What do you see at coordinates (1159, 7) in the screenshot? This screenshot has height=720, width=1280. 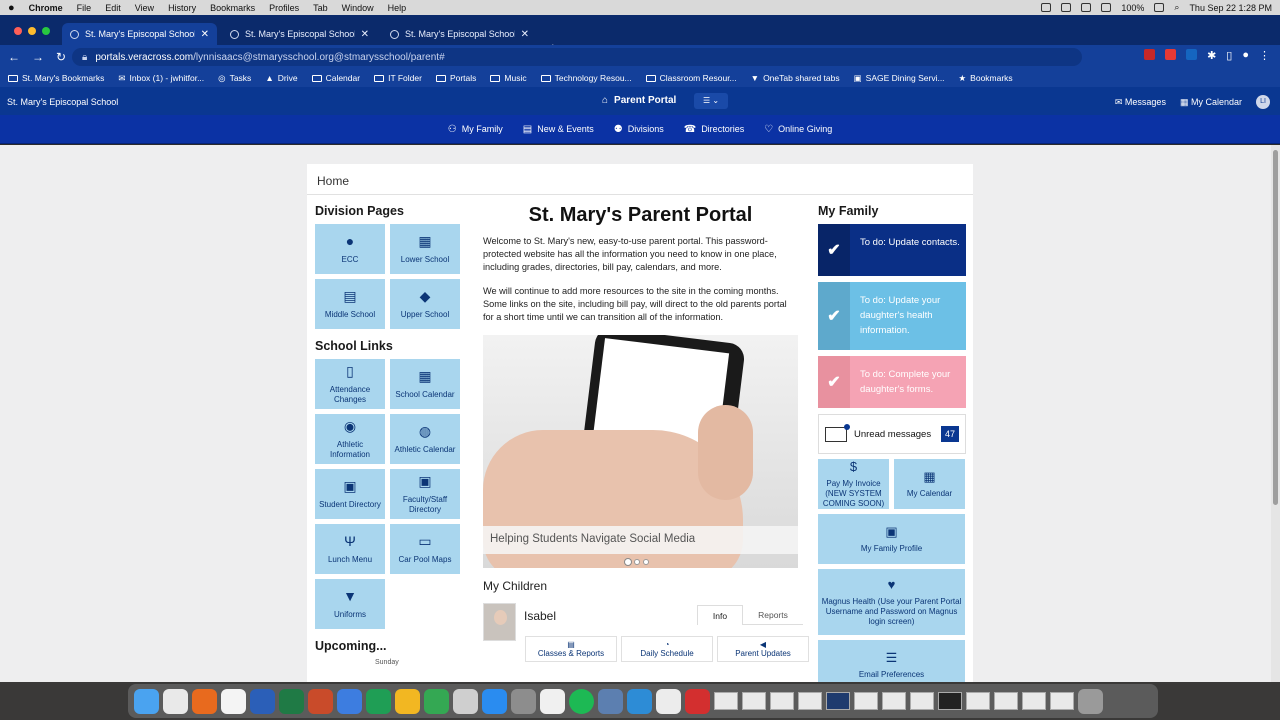 I see `battery-icon` at bounding box center [1159, 7].